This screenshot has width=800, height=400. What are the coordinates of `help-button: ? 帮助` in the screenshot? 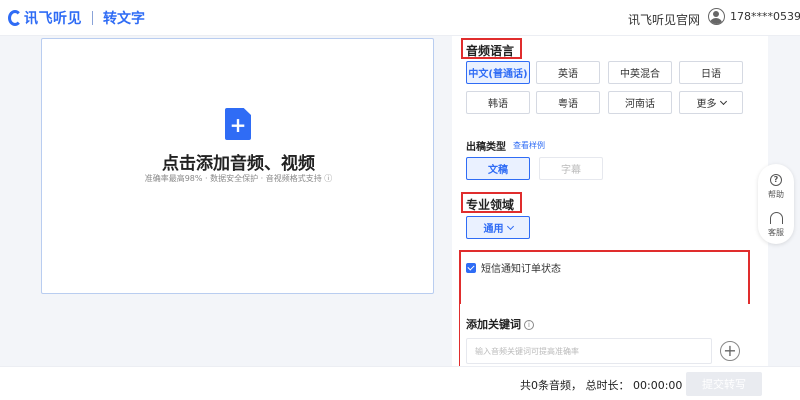 It's located at (776, 187).